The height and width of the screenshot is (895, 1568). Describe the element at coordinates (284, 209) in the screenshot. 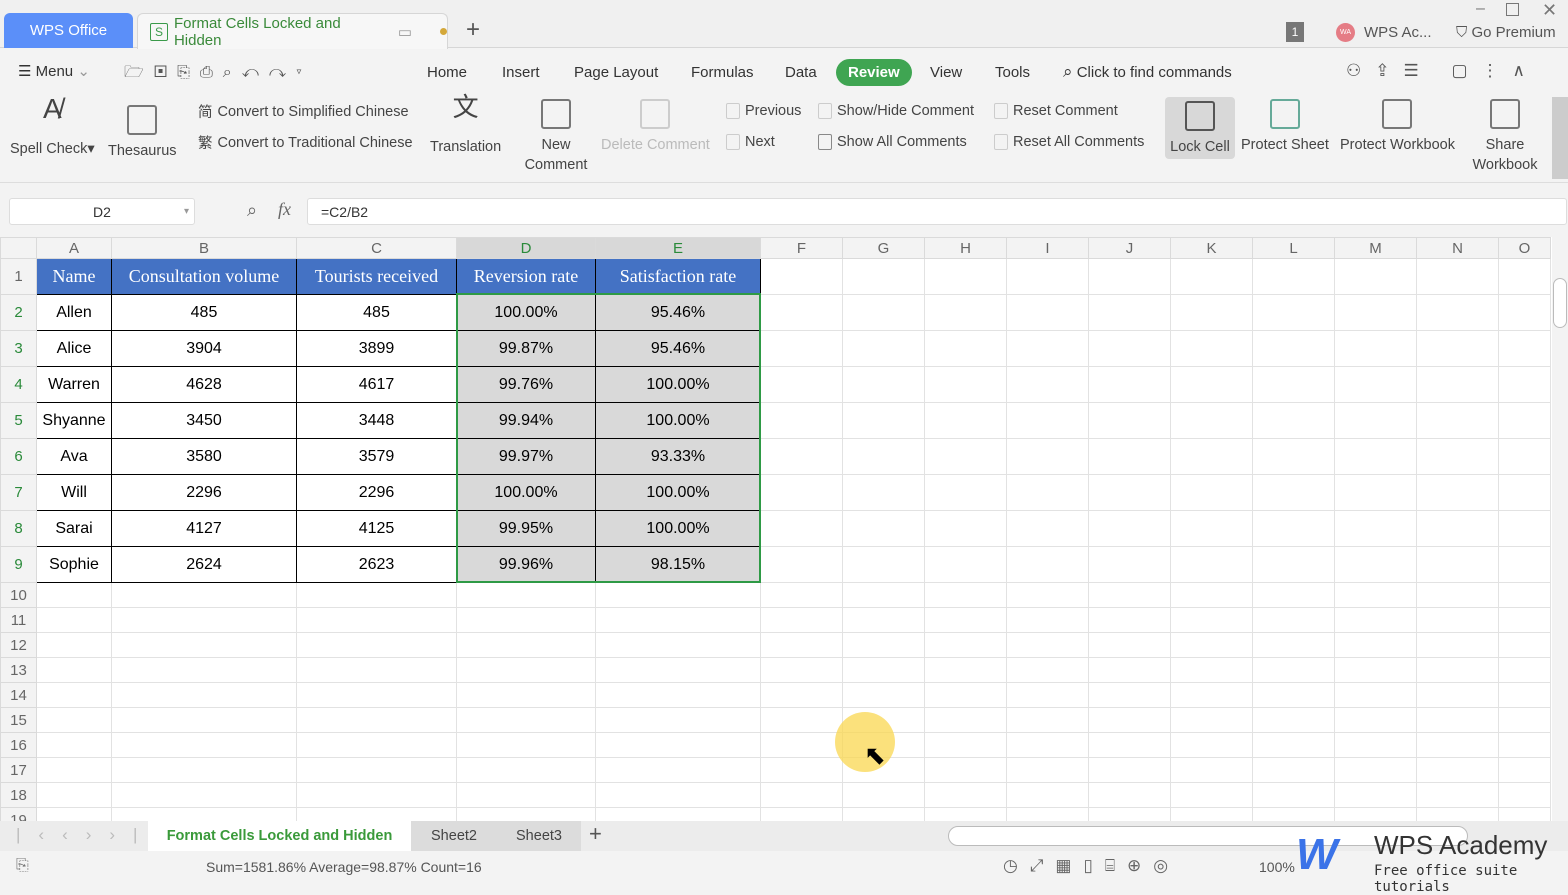

I see `function-icon: fx` at that location.